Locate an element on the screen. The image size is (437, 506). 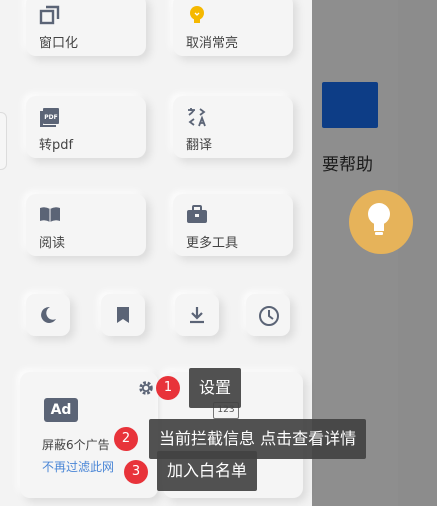
tip-number-2: 2 is located at coordinates (126, 439).